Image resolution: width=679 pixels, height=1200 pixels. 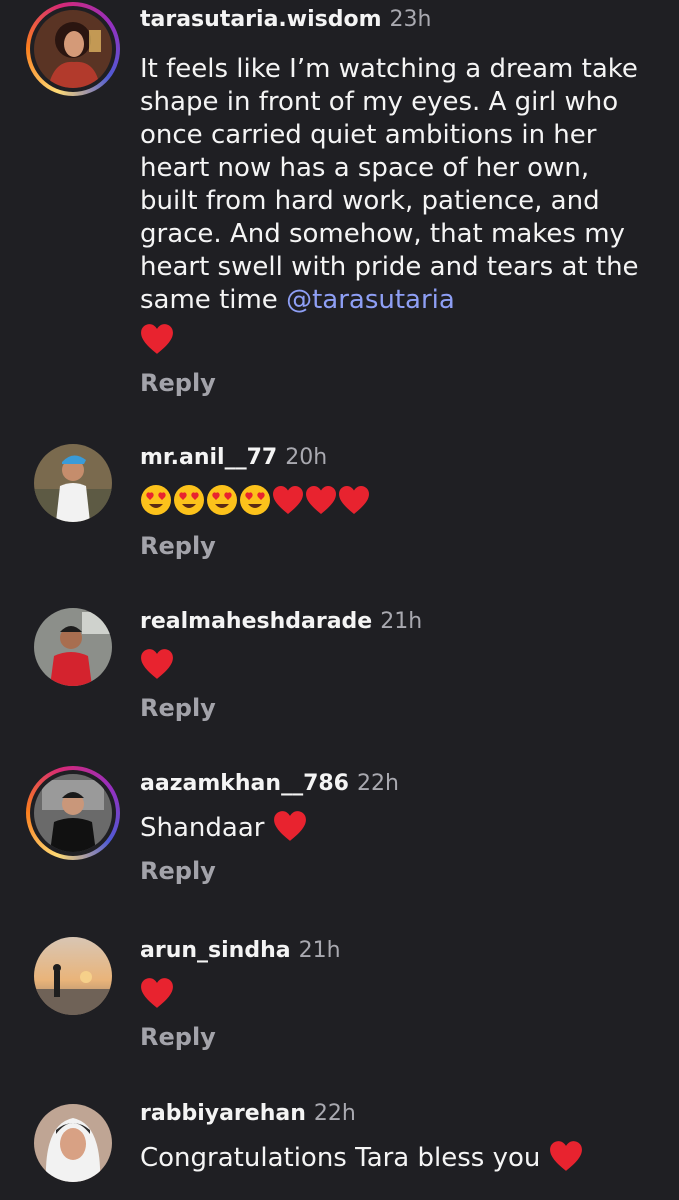 I want to click on comment-text: Shandaar, so click(x=202, y=828).